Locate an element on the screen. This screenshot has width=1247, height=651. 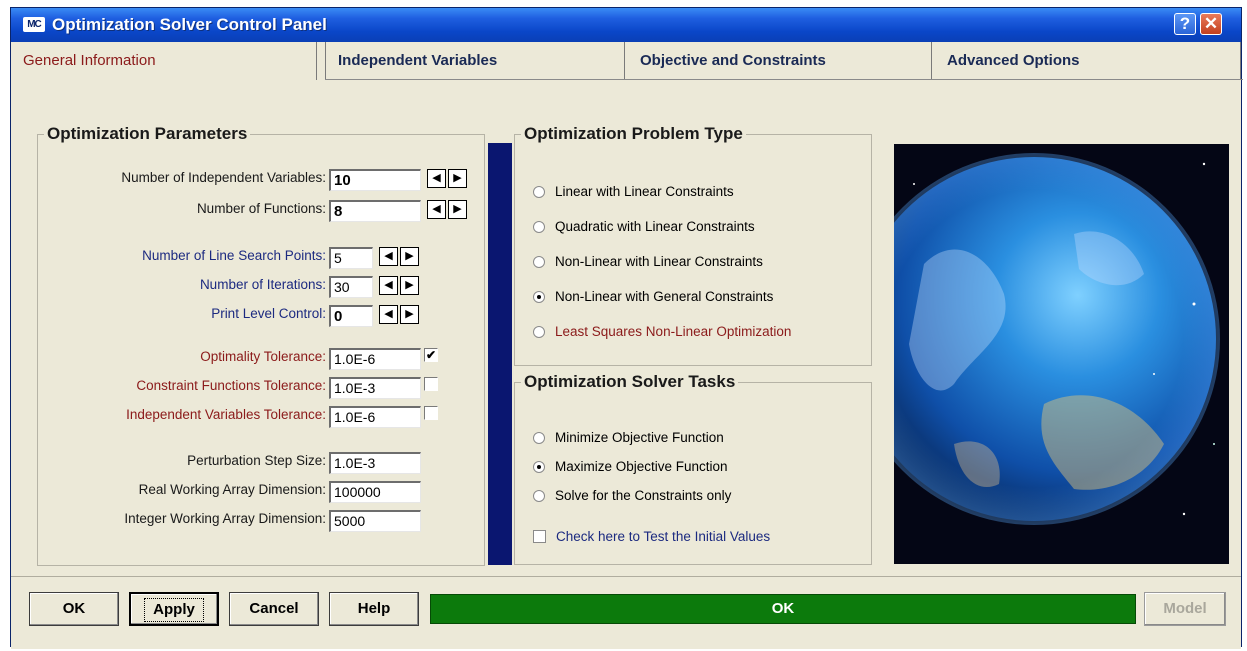
title-bar: MC Optimization Solver Control Panel ? ✕ is located at coordinates (626, 25).